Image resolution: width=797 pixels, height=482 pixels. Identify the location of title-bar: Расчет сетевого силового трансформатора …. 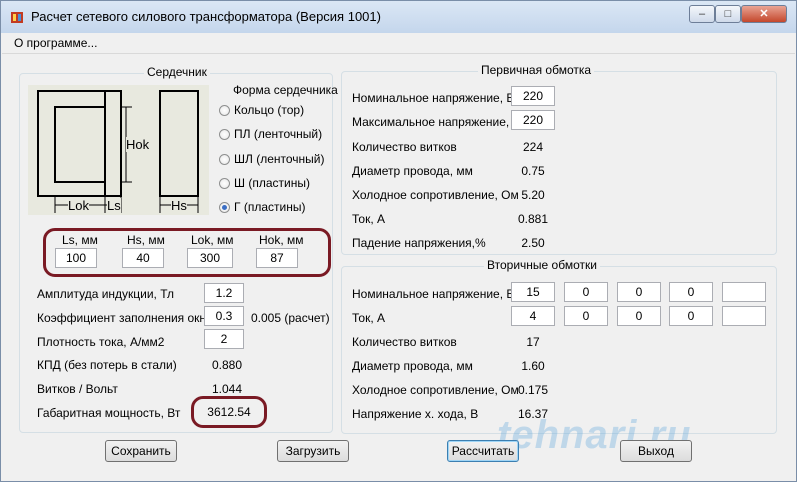
(398, 17).